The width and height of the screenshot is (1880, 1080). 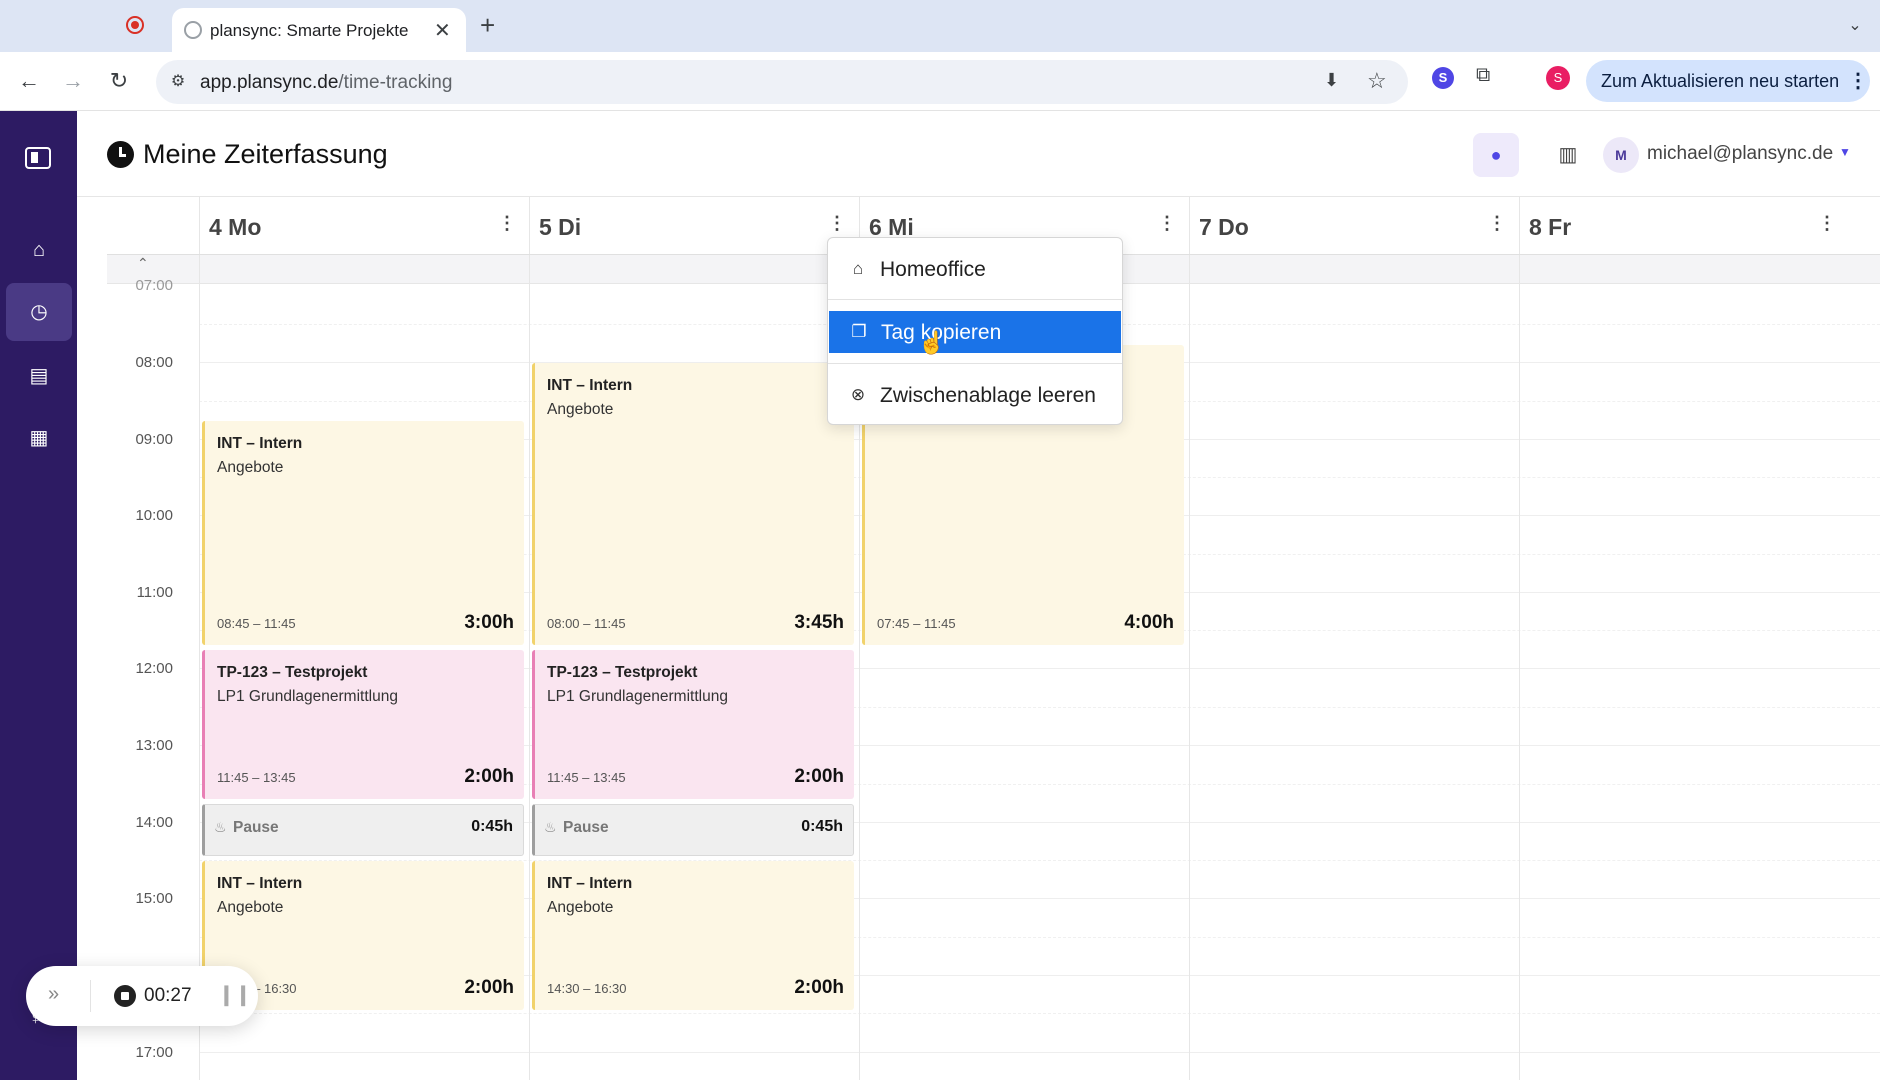 I want to click on clock-icon: ◷, so click(x=39, y=312).